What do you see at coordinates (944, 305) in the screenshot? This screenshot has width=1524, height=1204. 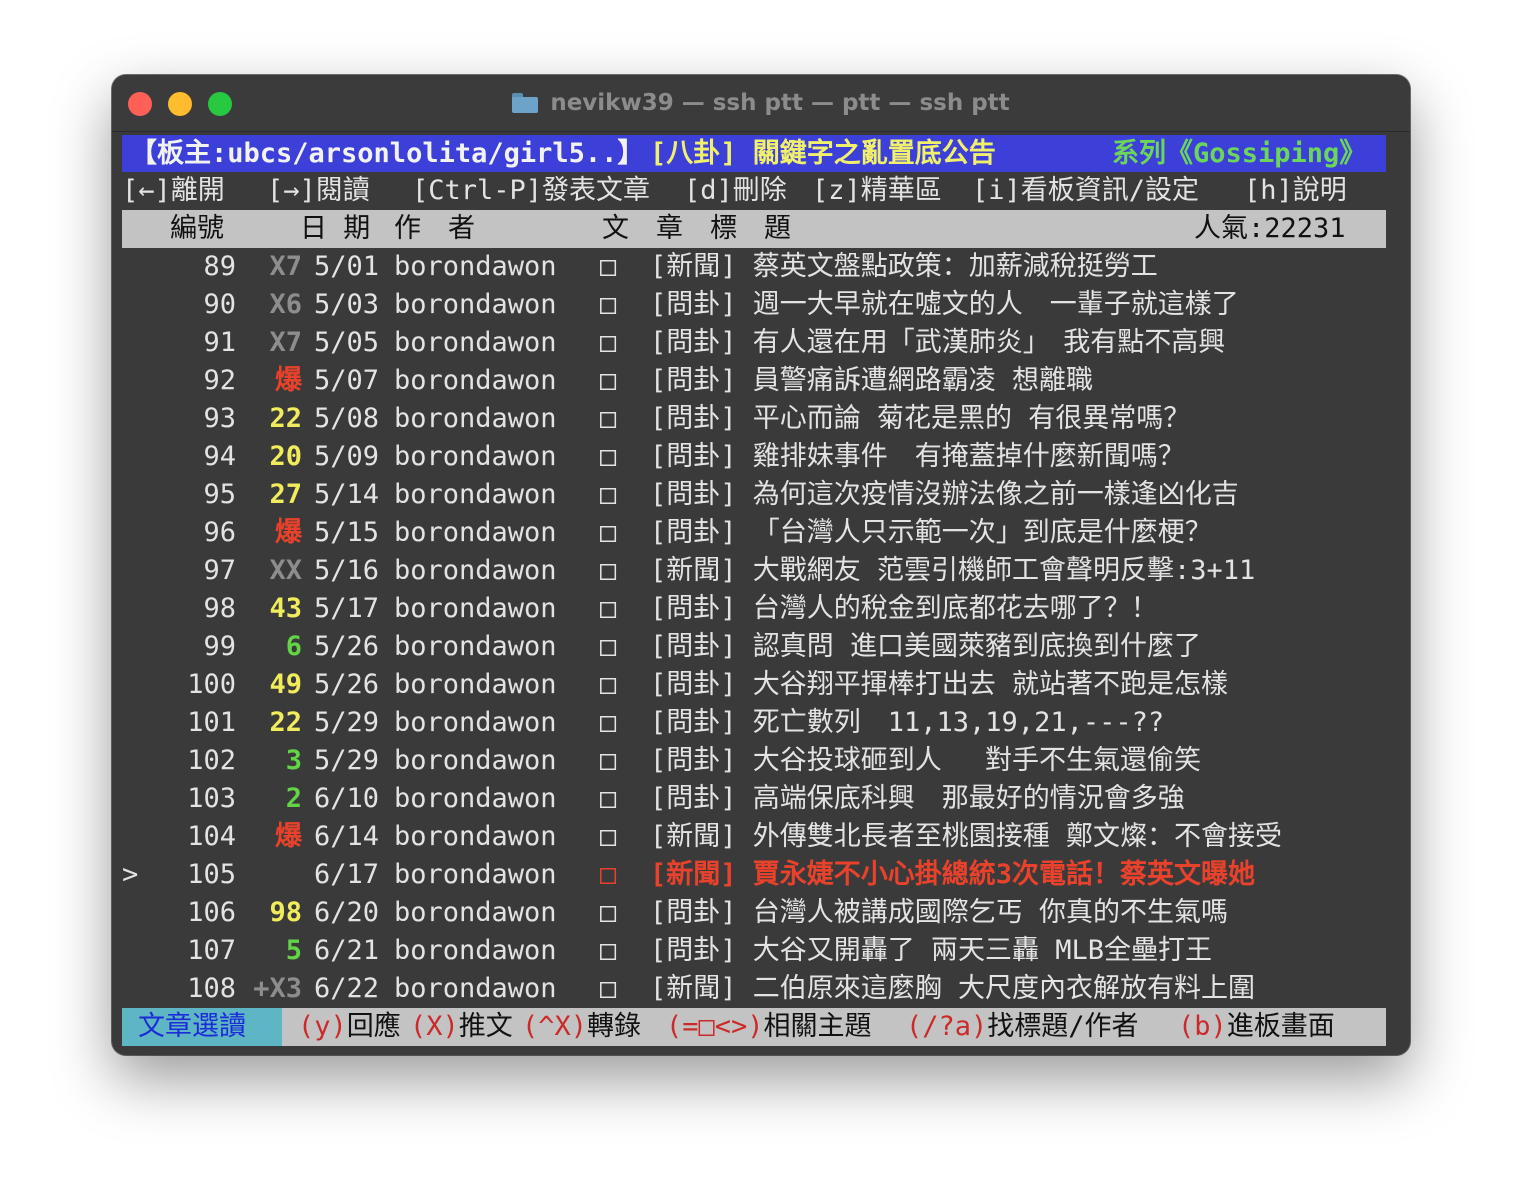 I see `post-title: [問卦] 週一大早就在噓文的人 一輩子就這樣了` at bounding box center [944, 305].